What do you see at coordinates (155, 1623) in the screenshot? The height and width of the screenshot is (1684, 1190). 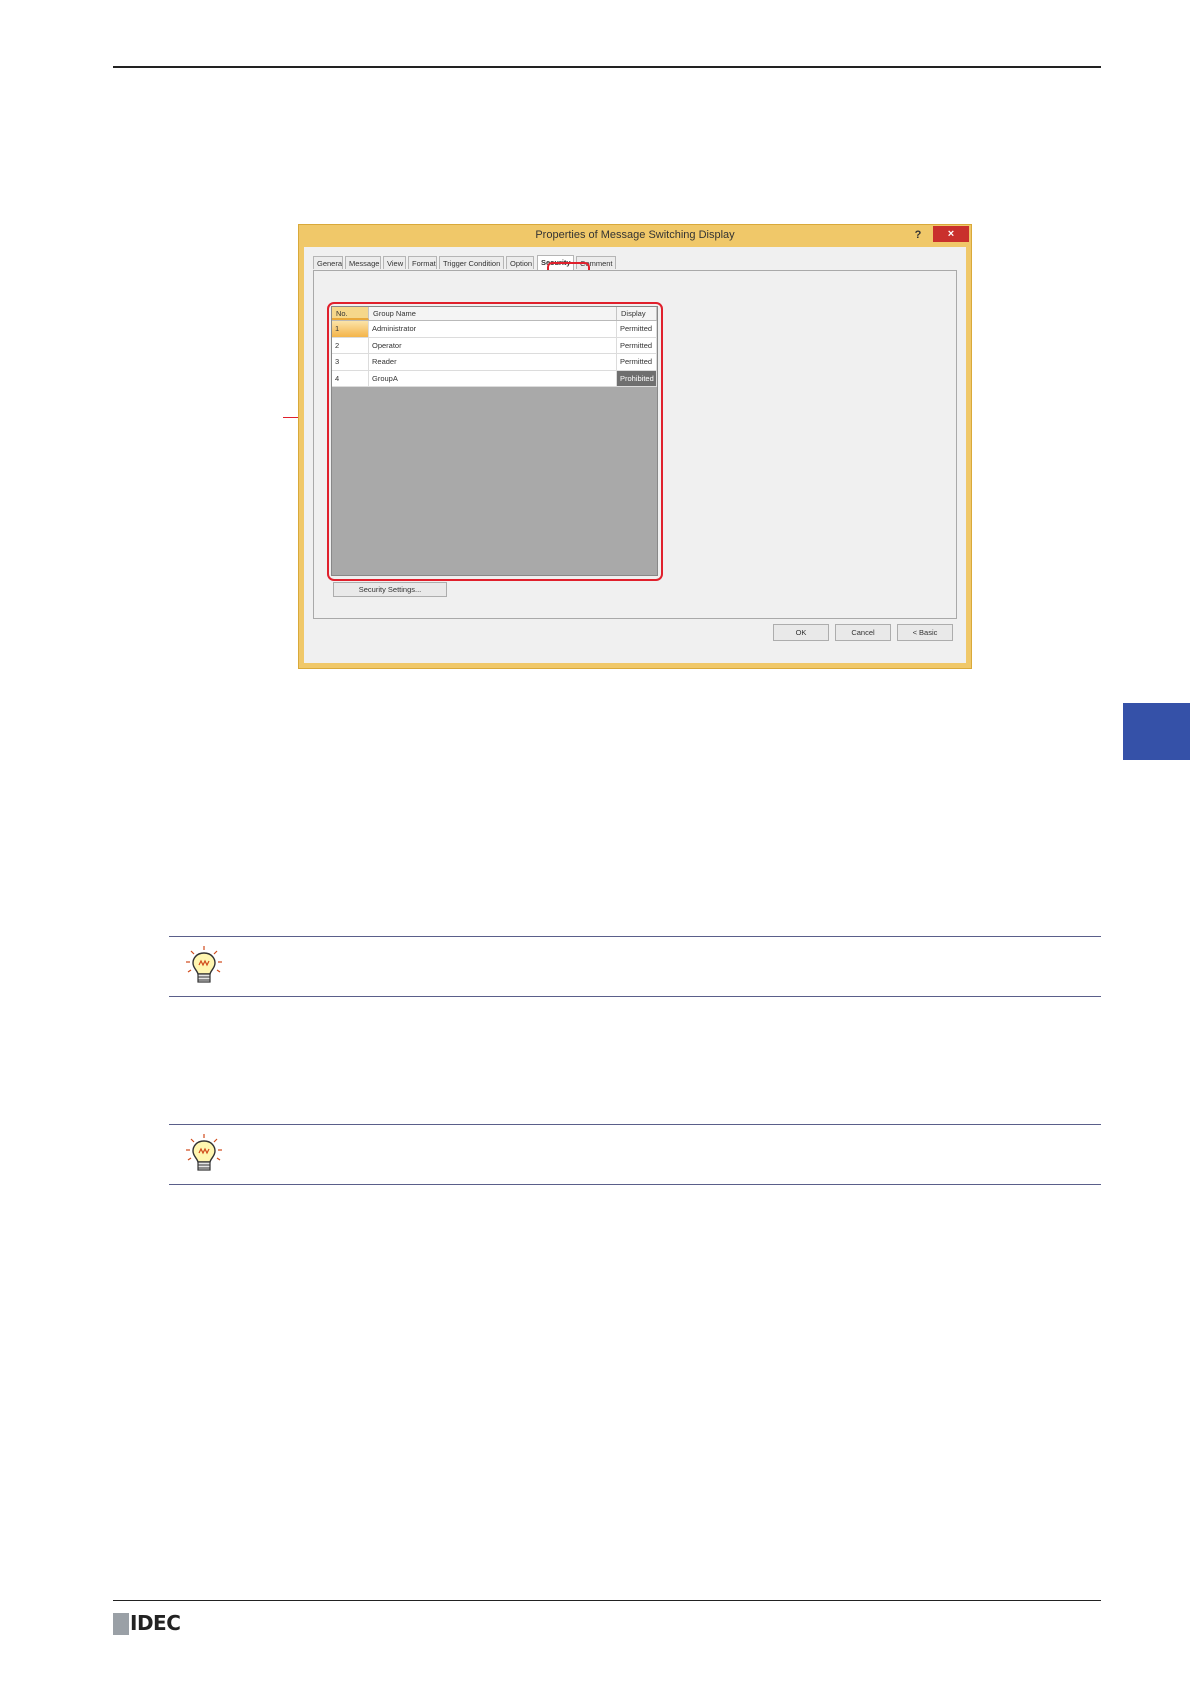 I see `logo-text: IDEC` at bounding box center [155, 1623].